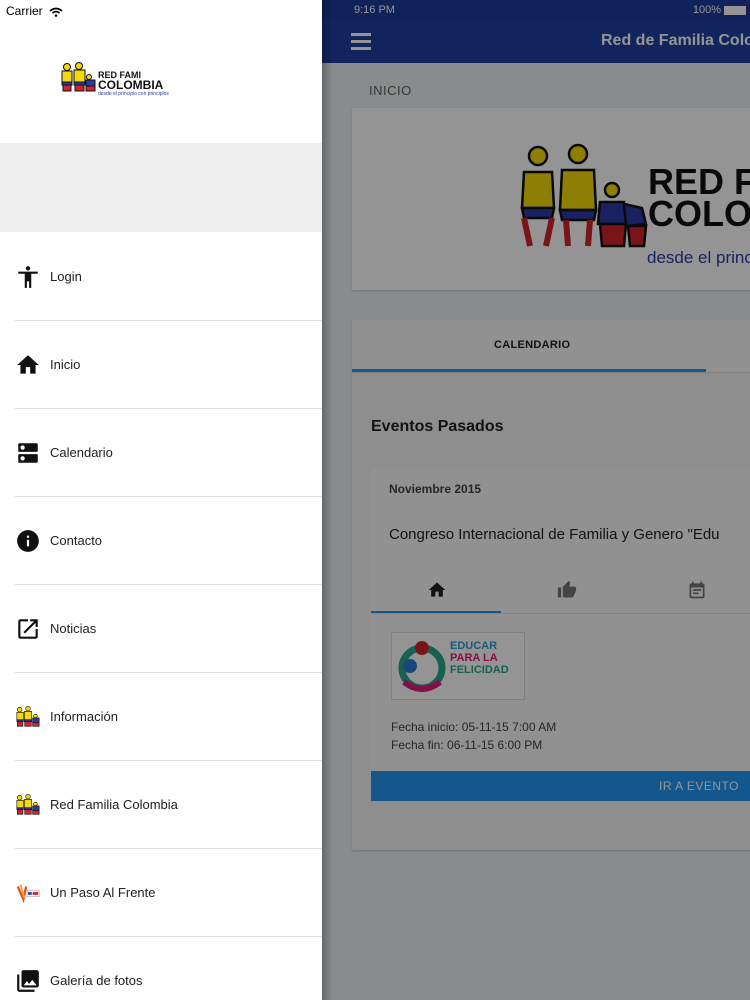 Image resolution: width=750 pixels, height=1000 pixels. I want to click on menu-label: Contacto, so click(76, 540).